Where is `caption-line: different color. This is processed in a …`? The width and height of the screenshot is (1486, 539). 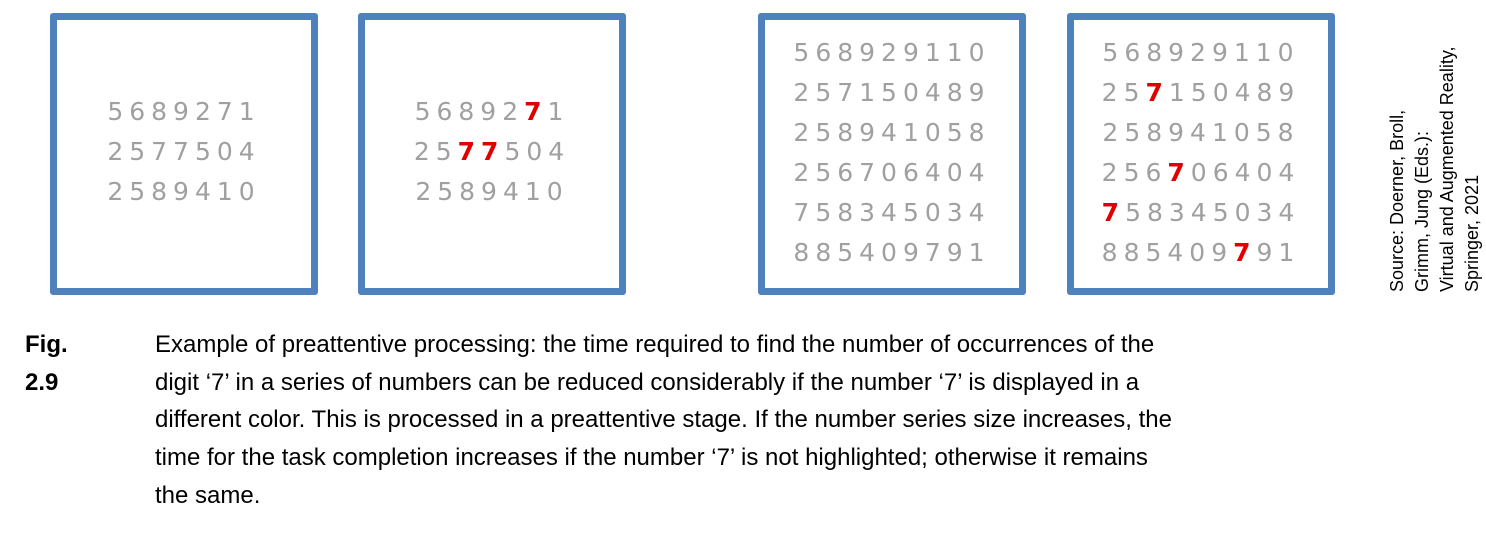
caption-line: different color. This is processed in a … is located at coordinates (663, 420).